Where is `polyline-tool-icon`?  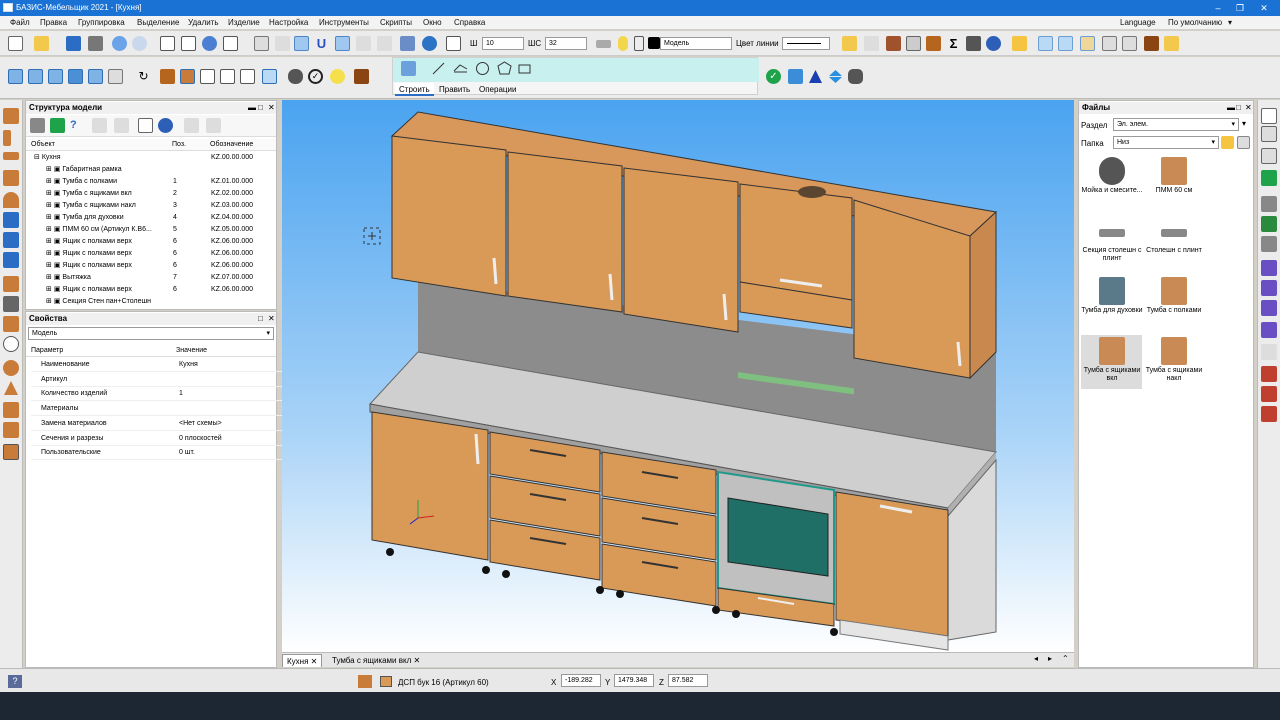
polyline-tool-icon is located at coordinates (460, 68).